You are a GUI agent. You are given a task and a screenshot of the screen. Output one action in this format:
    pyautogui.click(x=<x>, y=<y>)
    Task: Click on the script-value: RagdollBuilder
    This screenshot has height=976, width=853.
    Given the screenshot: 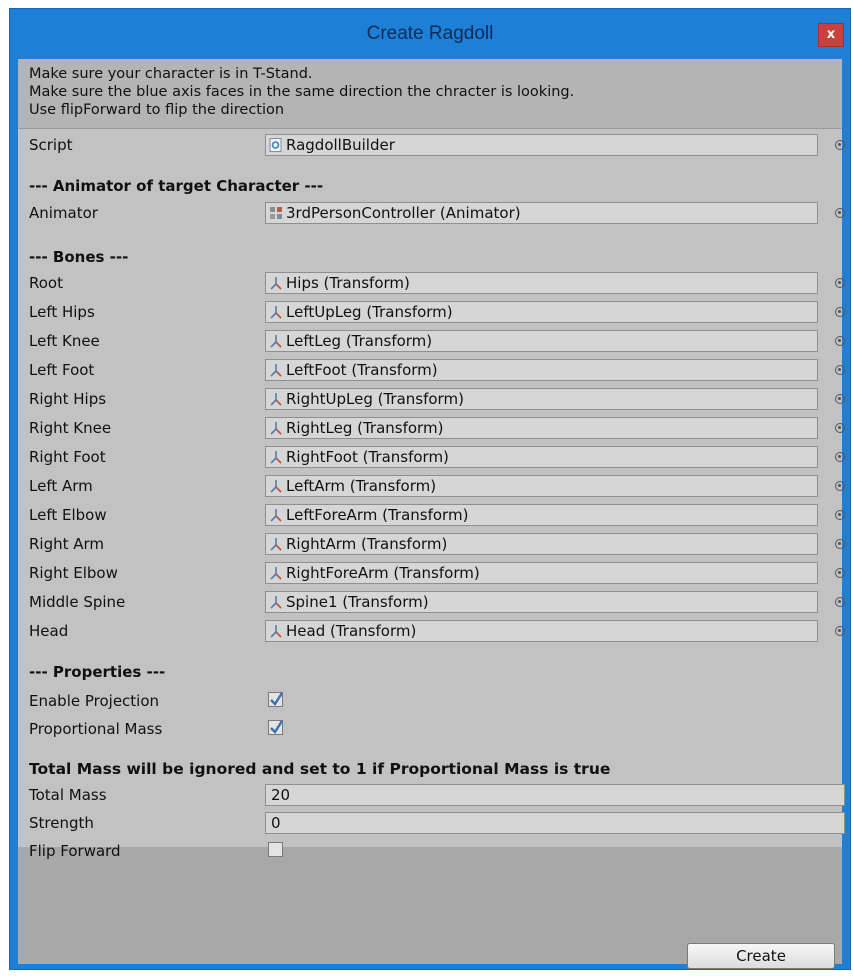 What is the action you would take?
    pyautogui.click(x=340, y=145)
    